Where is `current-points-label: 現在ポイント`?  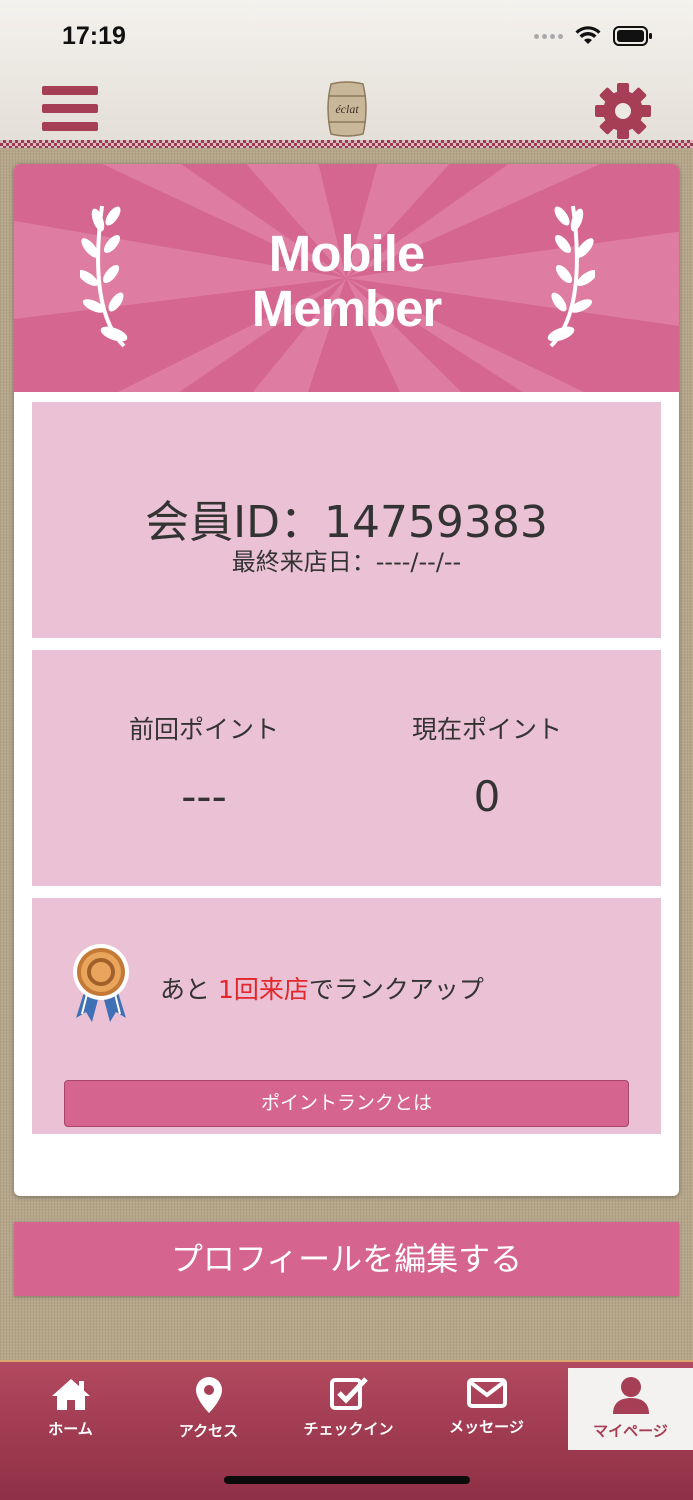
current-points-label: 現在ポイント is located at coordinates (486, 729).